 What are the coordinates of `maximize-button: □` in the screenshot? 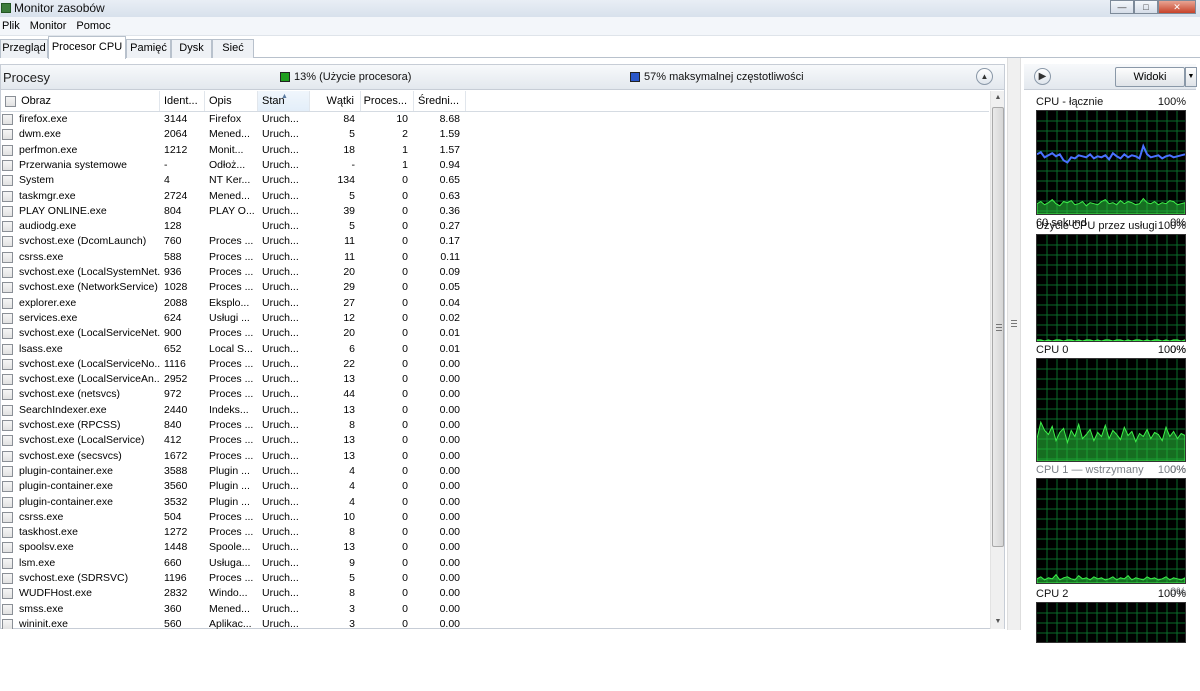 It's located at (1146, 7).